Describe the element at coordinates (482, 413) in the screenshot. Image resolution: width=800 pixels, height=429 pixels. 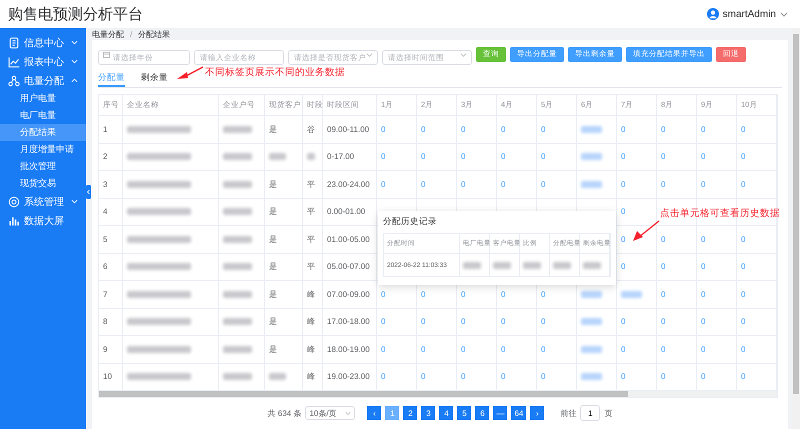
I see `page-button: 6` at that location.